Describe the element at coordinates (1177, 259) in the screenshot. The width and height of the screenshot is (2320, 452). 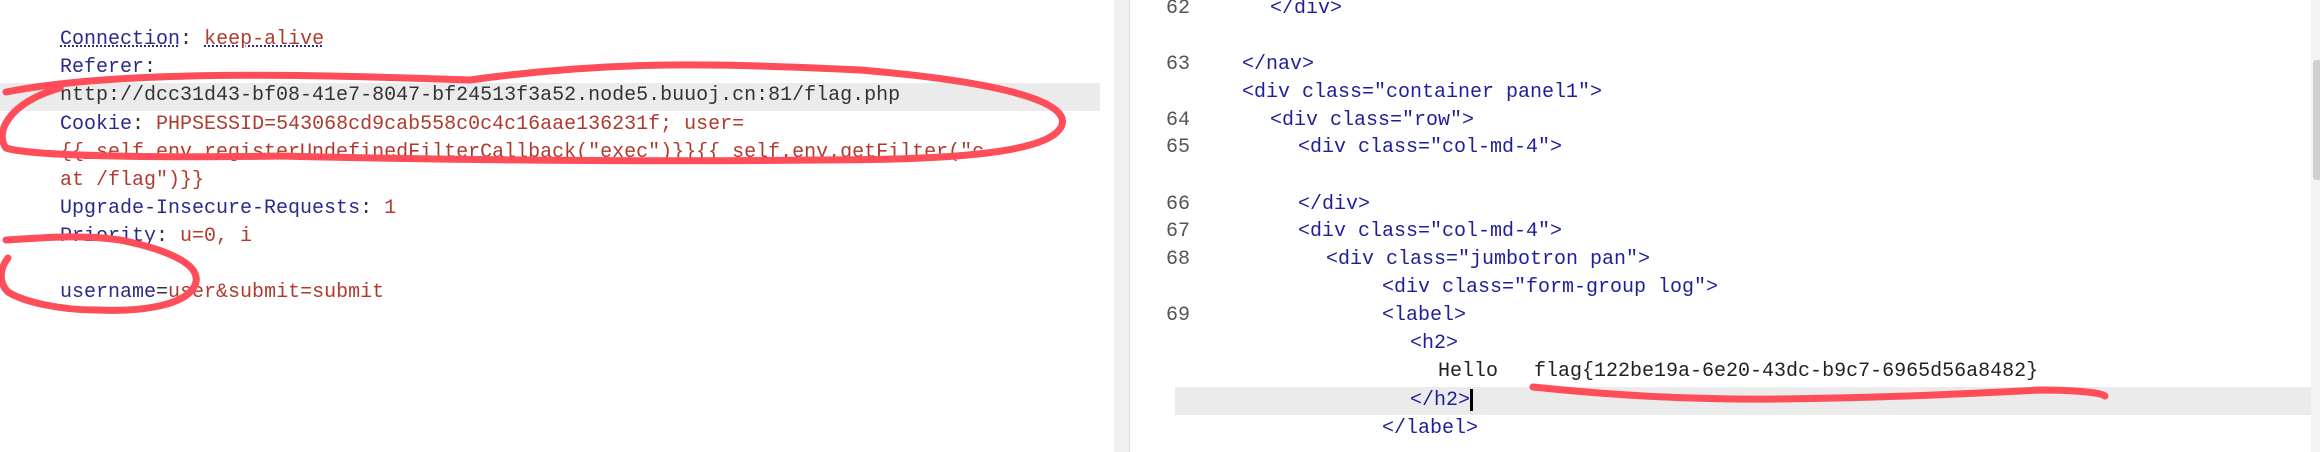
I see `line-number: 68` at that location.